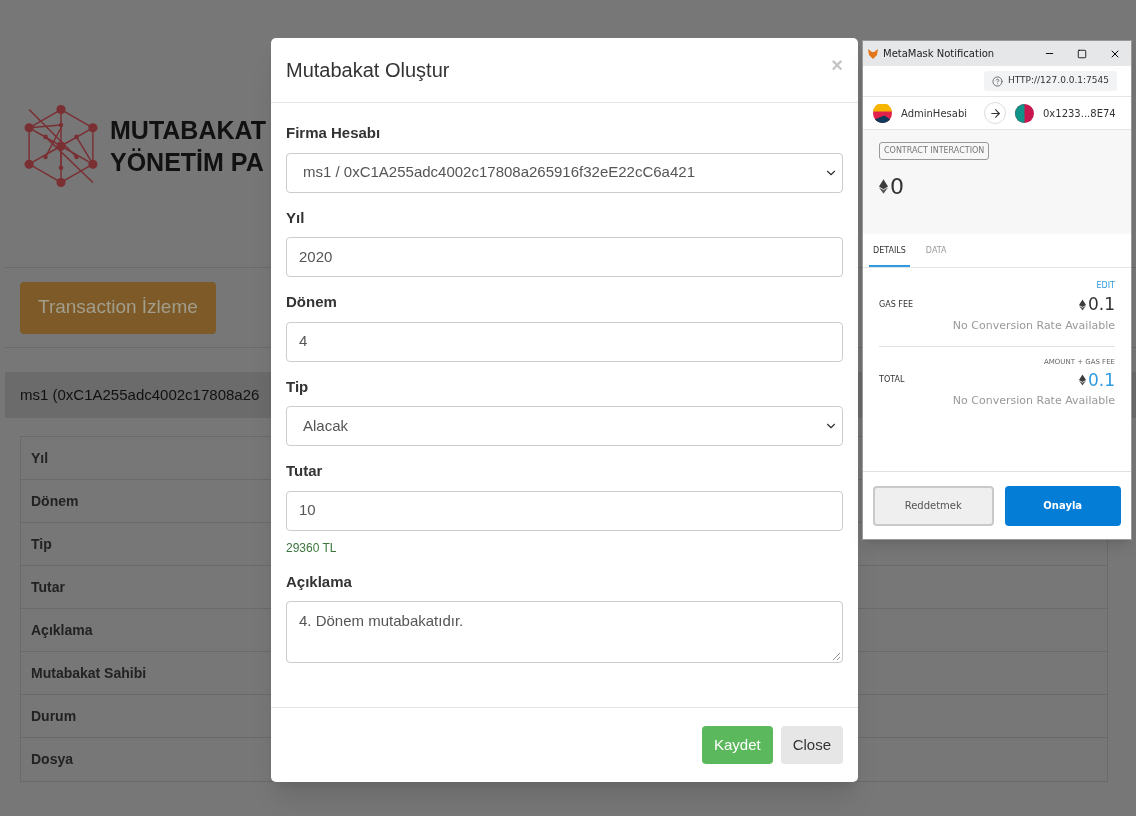  Describe the element at coordinates (934, 113) in the screenshot. I see `from-account: AdminHesabi` at that location.